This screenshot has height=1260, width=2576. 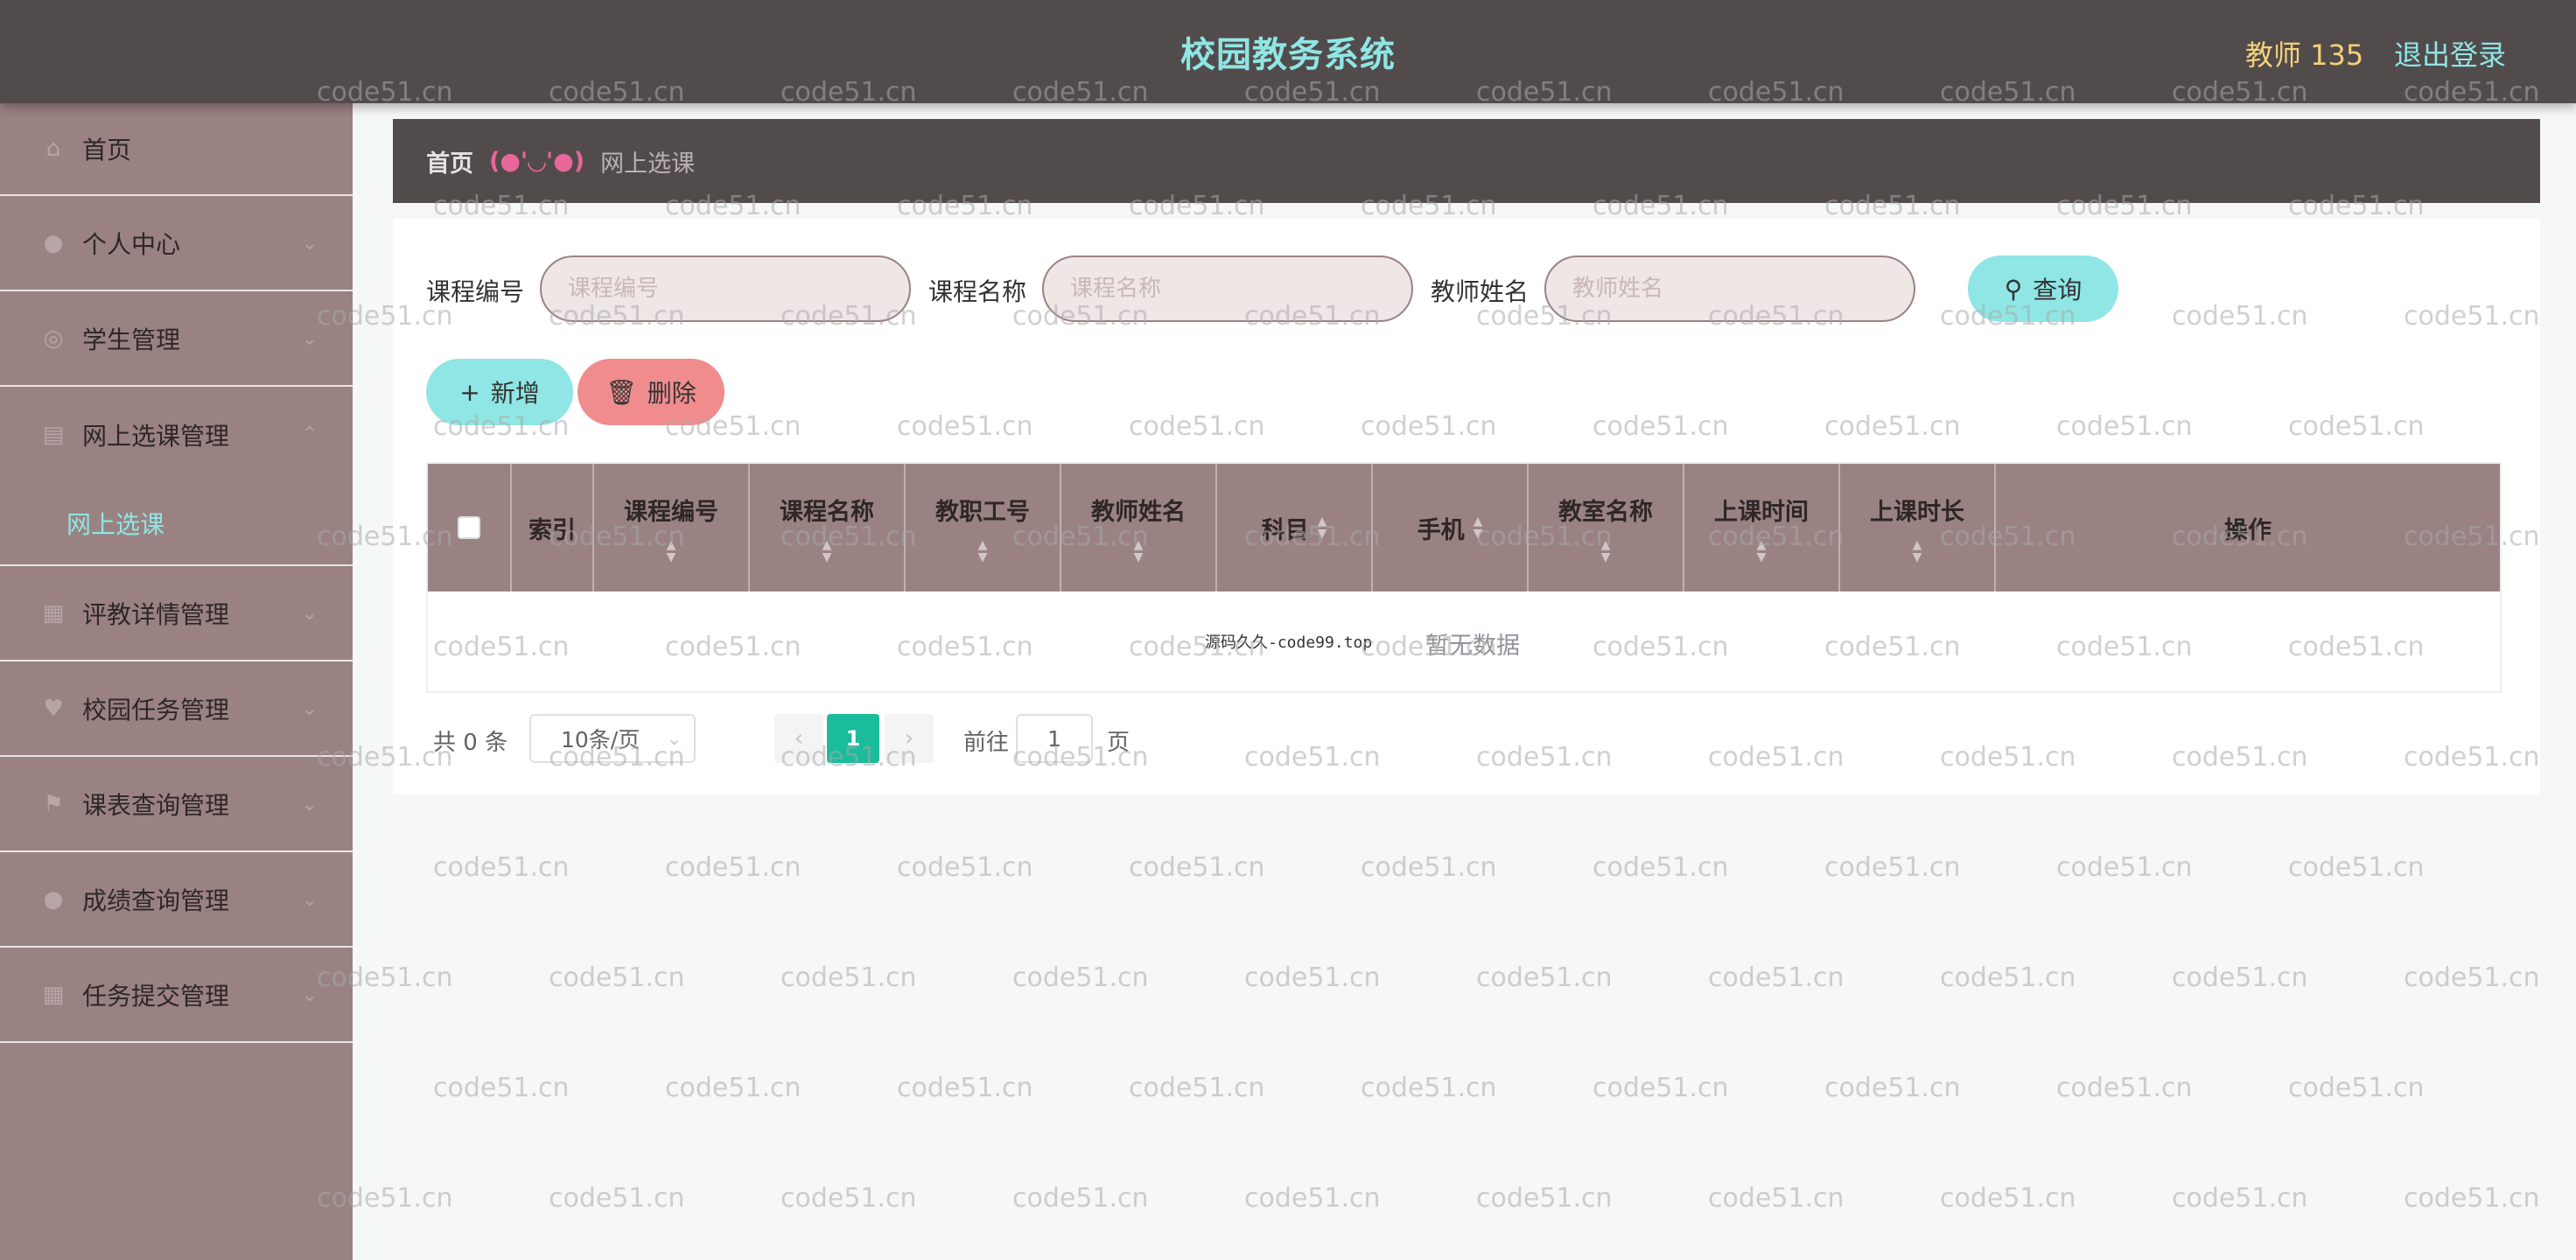 What do you see at coordinates (1118, 743) in the screenshot?
I see `page-suffix: 页` at bounding box center [1118, 743].